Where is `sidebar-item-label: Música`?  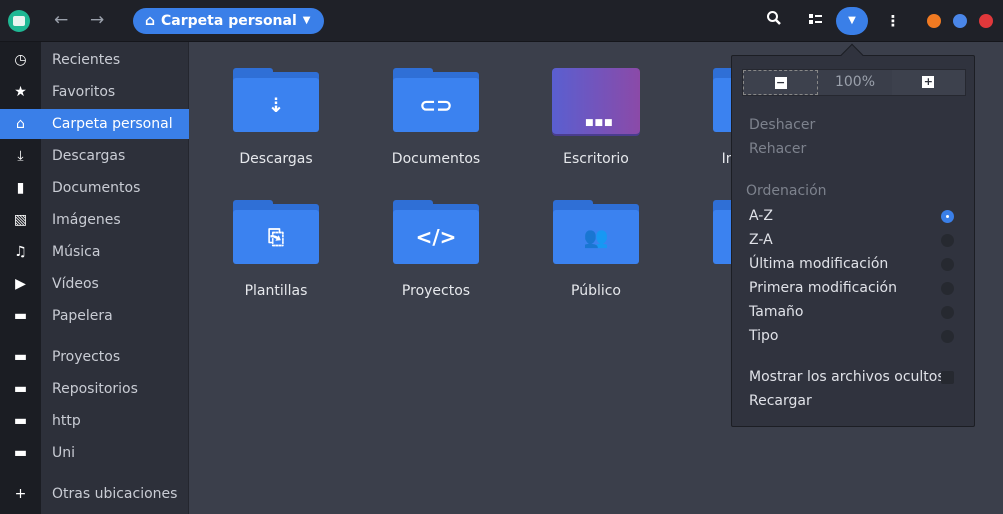 sidebar-item-label: Música is located at coordinates (76, 252).